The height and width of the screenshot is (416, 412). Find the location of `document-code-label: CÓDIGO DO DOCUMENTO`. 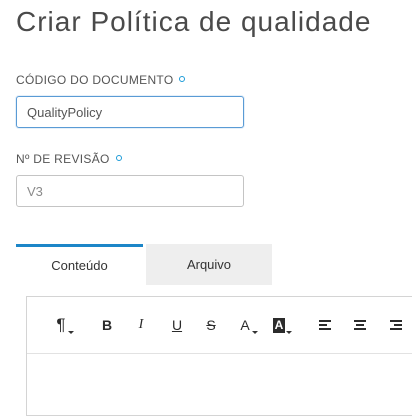

document-code-label: CÓDIGO DO DOCUMENTO is located at coordinates (101, 80).